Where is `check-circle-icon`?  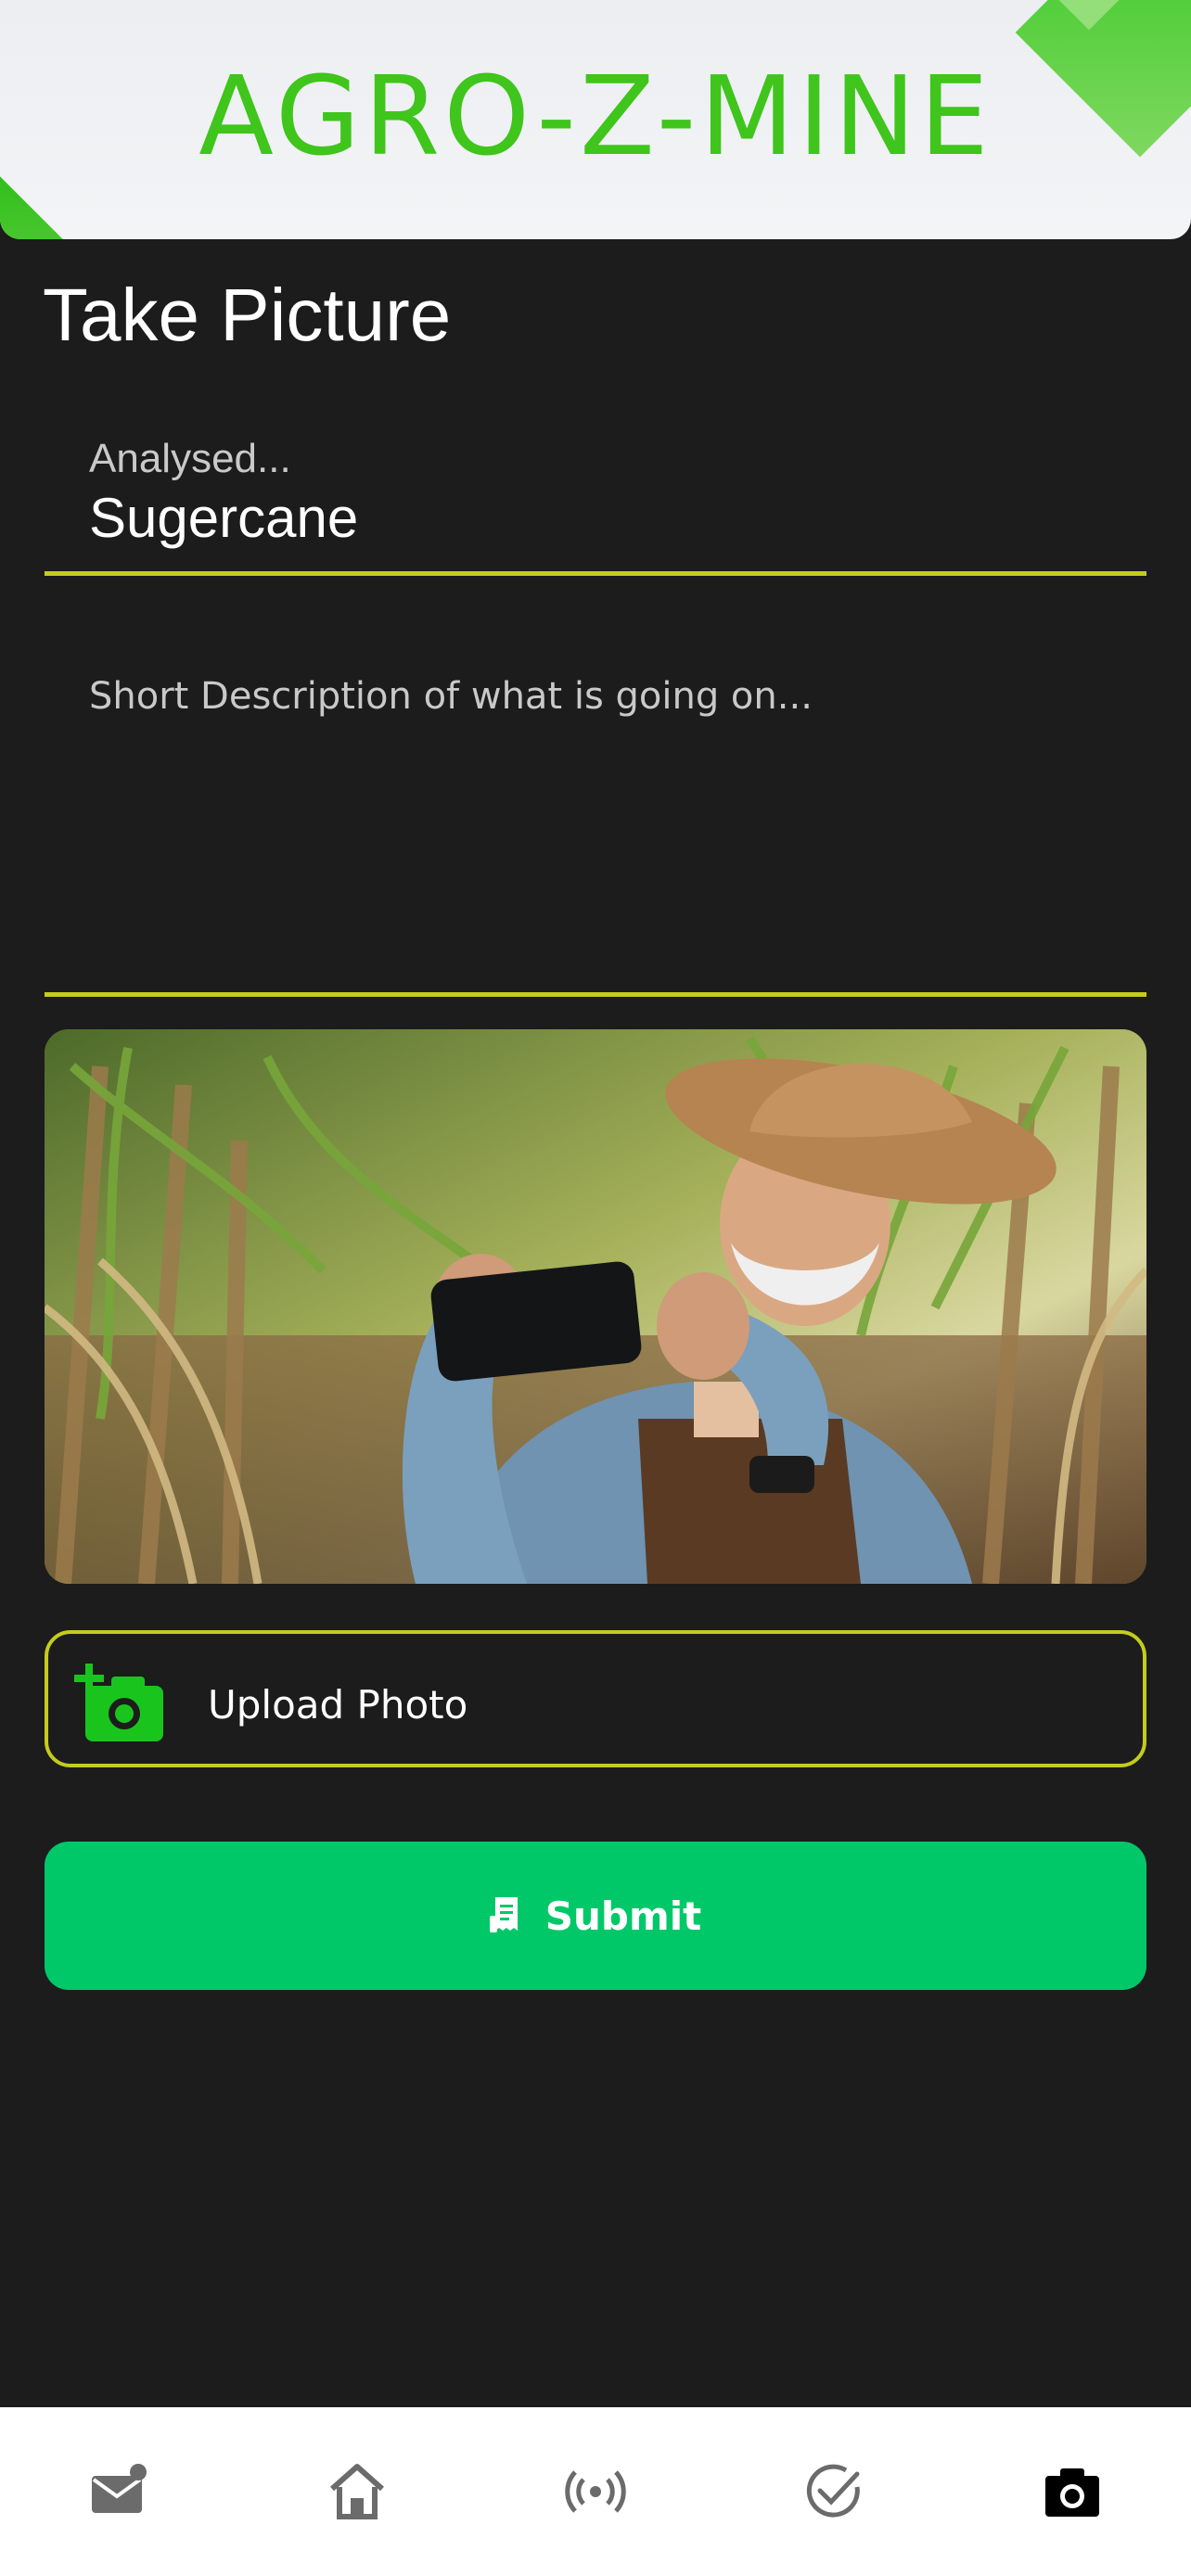
check-circle-icon is located at coordinates (833, 2491).